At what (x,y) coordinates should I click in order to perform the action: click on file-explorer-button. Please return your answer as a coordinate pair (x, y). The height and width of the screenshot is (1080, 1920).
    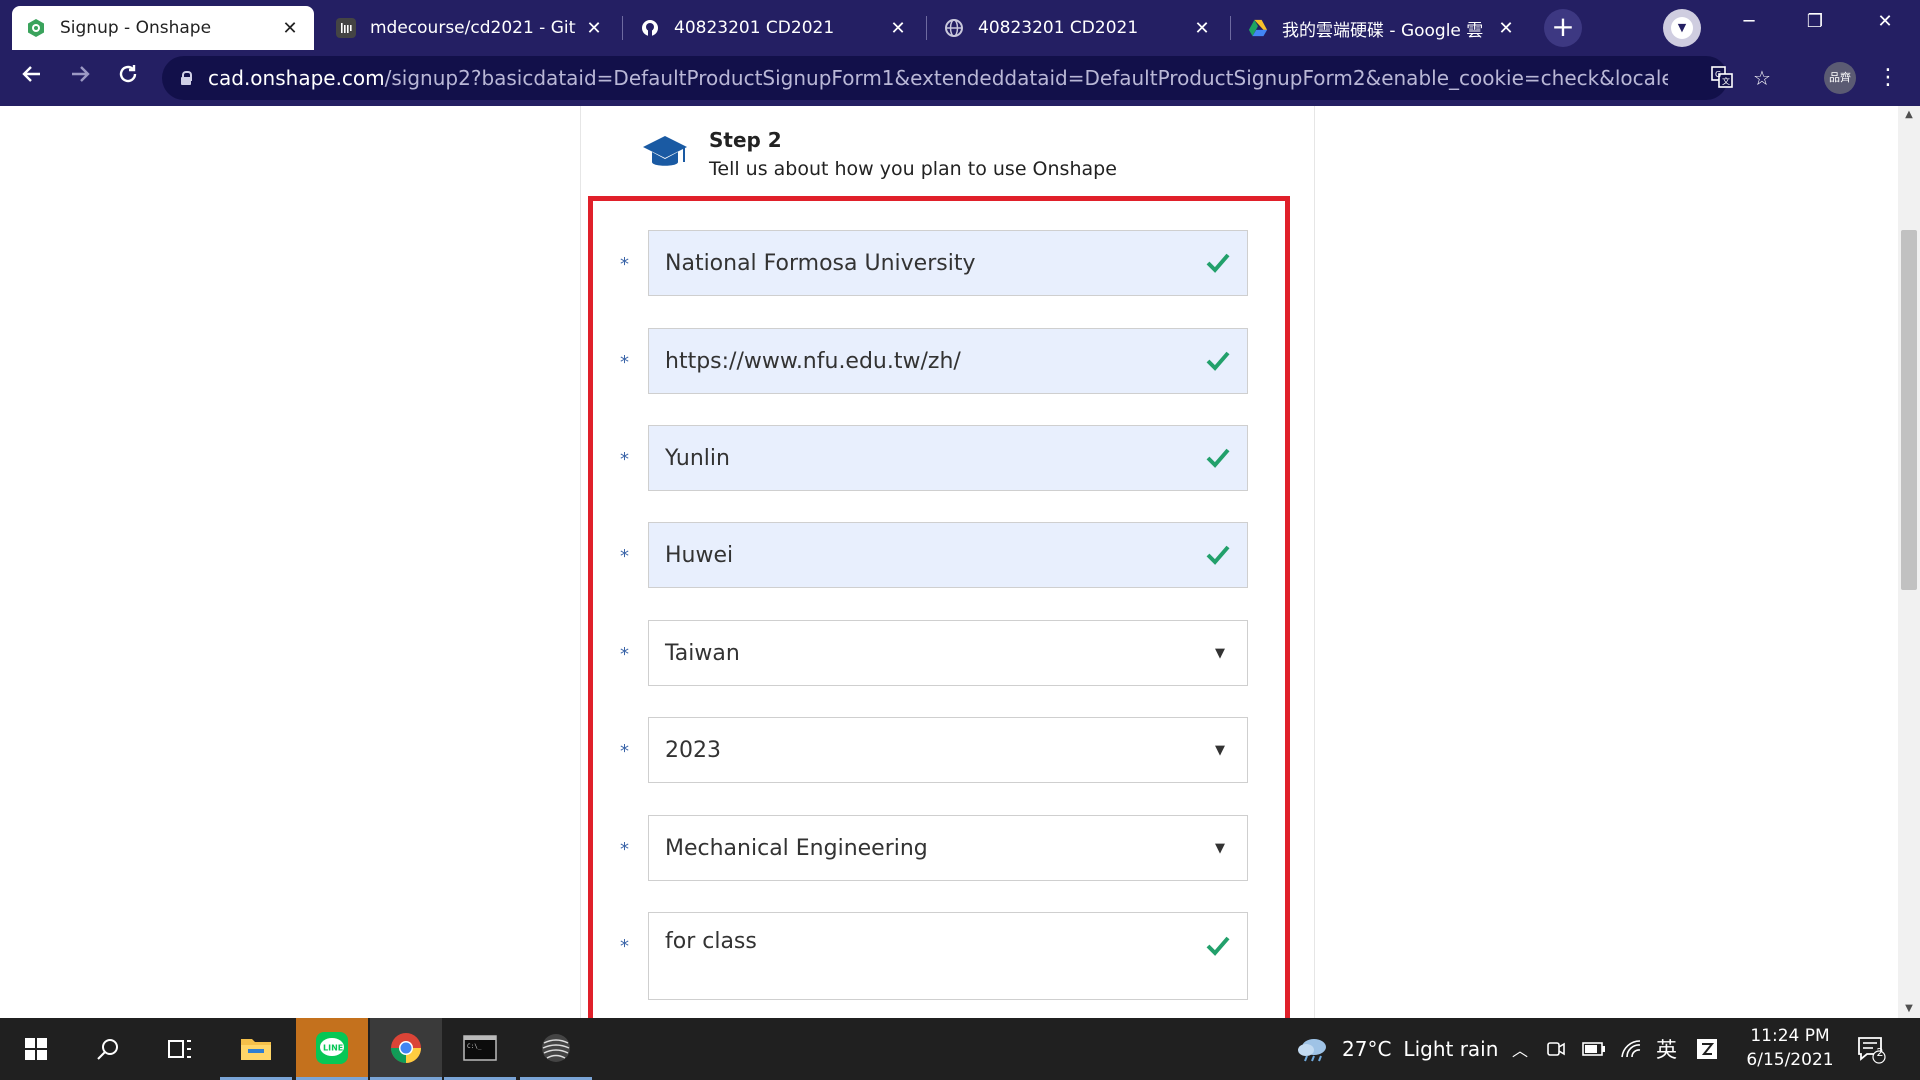
    Looking at the image, I should click on (256, 1049).